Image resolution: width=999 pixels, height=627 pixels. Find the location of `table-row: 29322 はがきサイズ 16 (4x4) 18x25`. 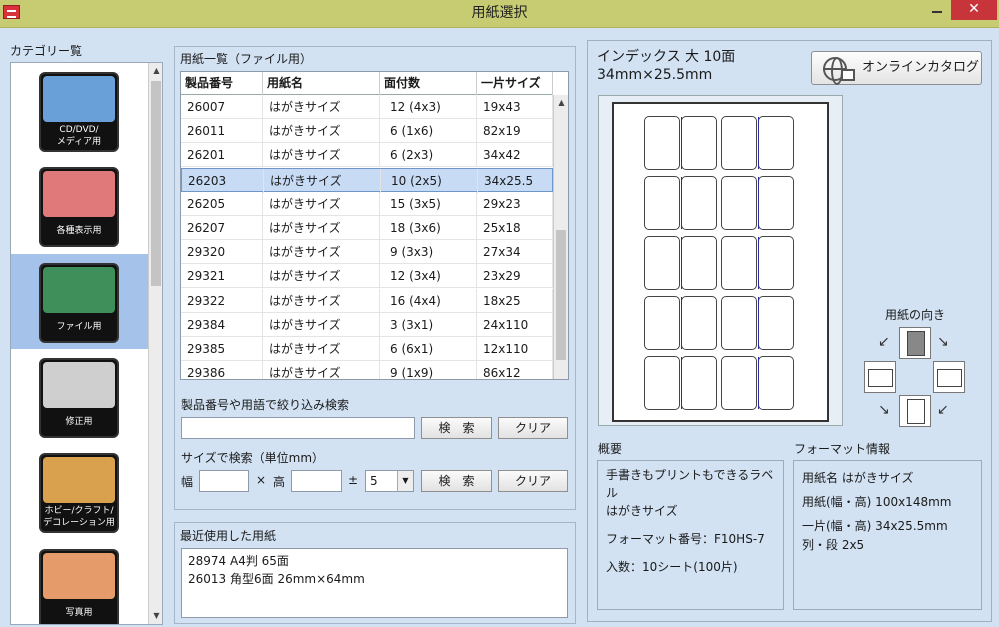

table-row: 29322 はがきサイズ 16 (4x4) 18x25 is located at coordinates (367, 300).